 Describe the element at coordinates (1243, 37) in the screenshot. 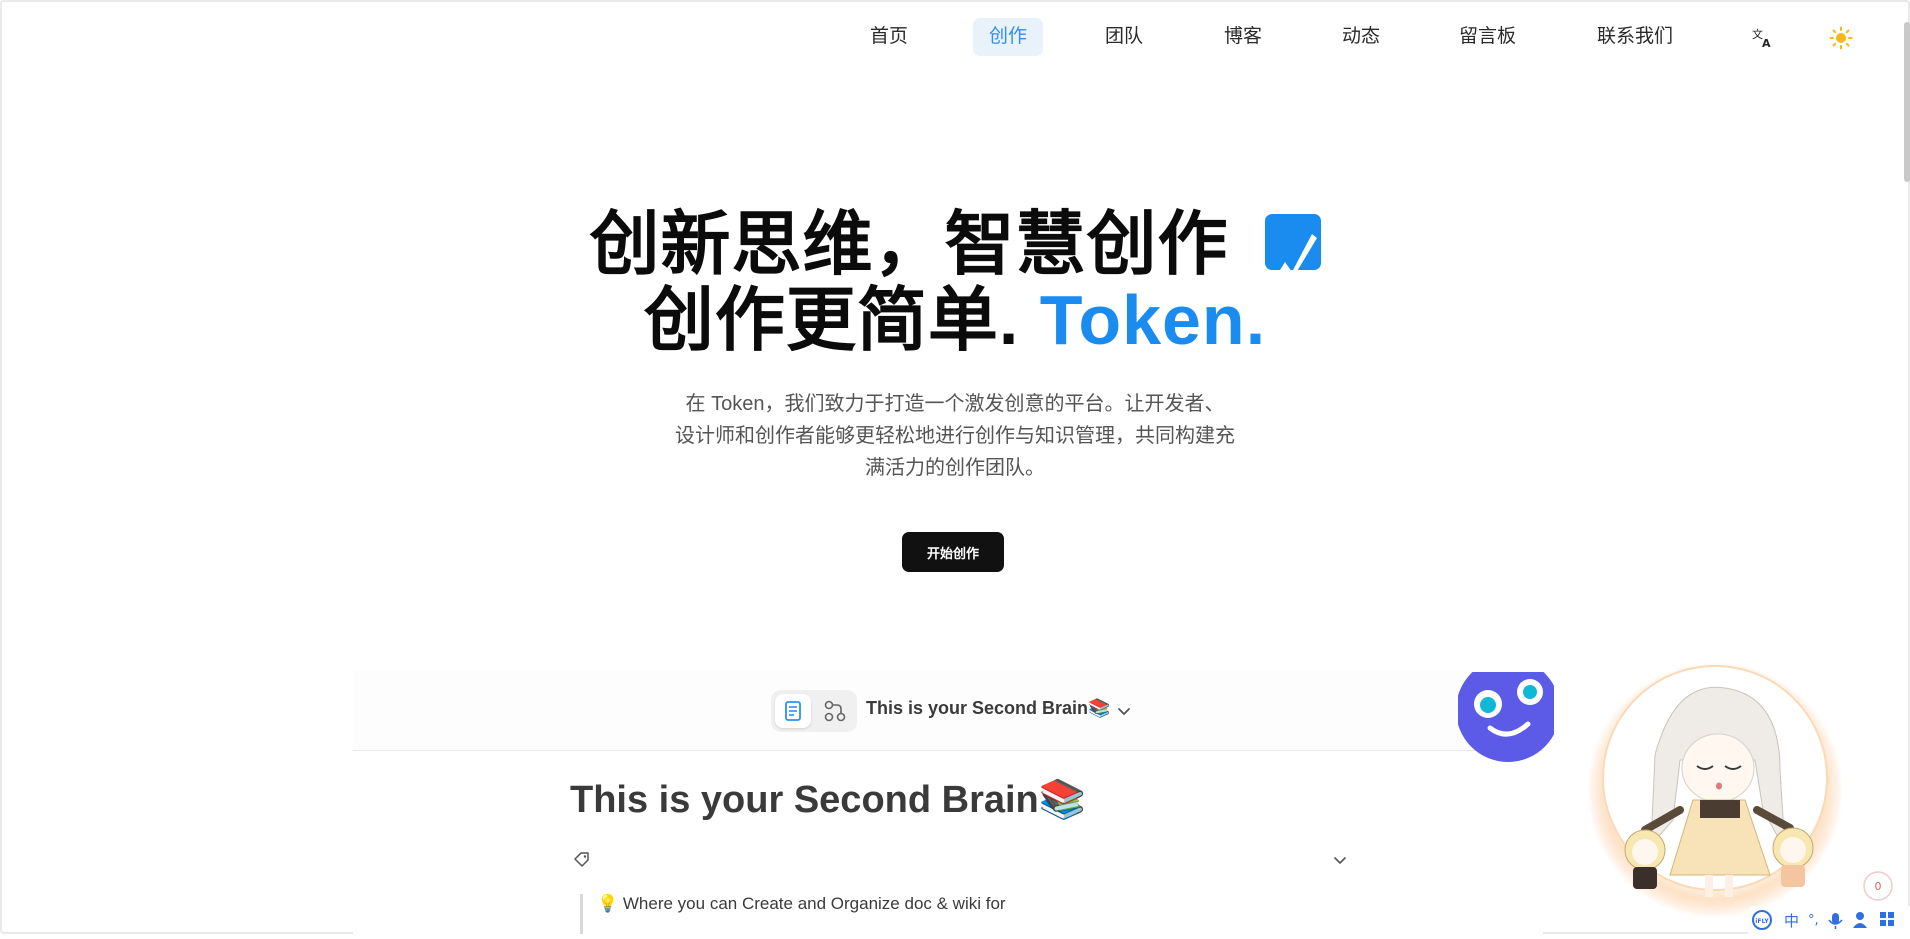

I see `nav-item-blog: 博客` at that location.